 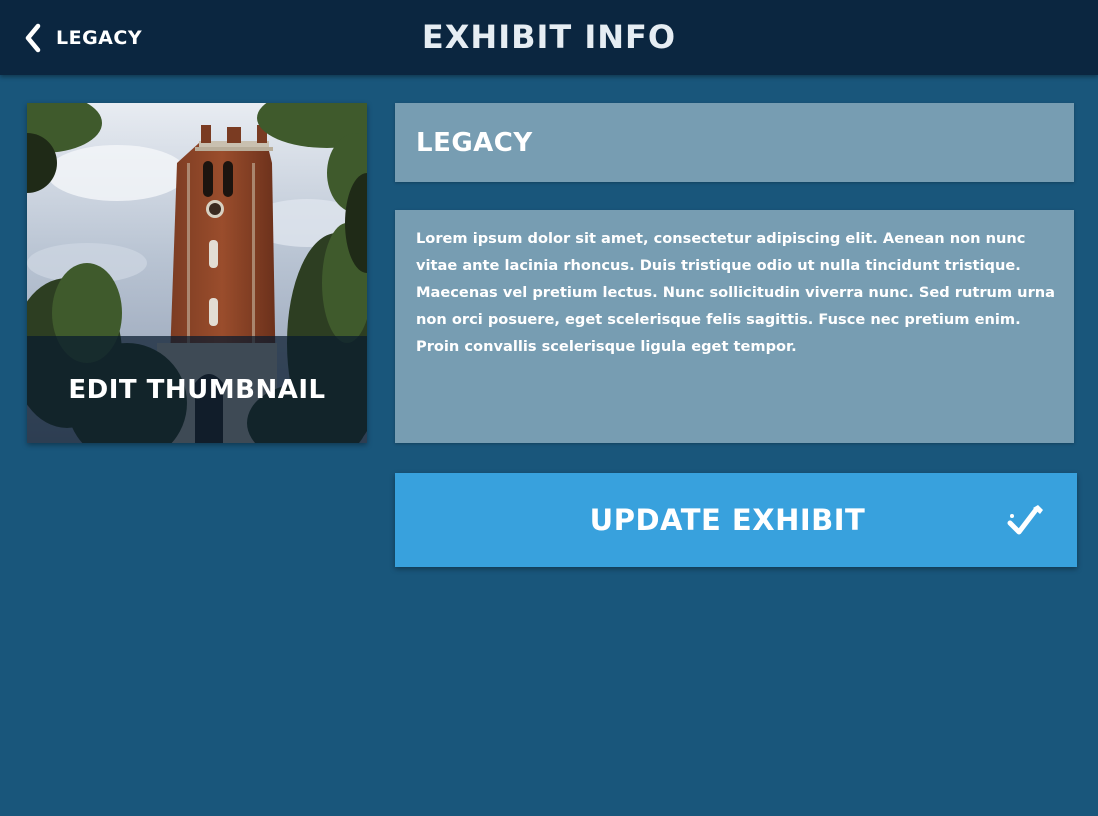 What do you see at coordinates (197, 273) in the screenshot?
I see `edit-thumbnail-button: EDIT THUMBNAIL` at bounding box center [197, 273].